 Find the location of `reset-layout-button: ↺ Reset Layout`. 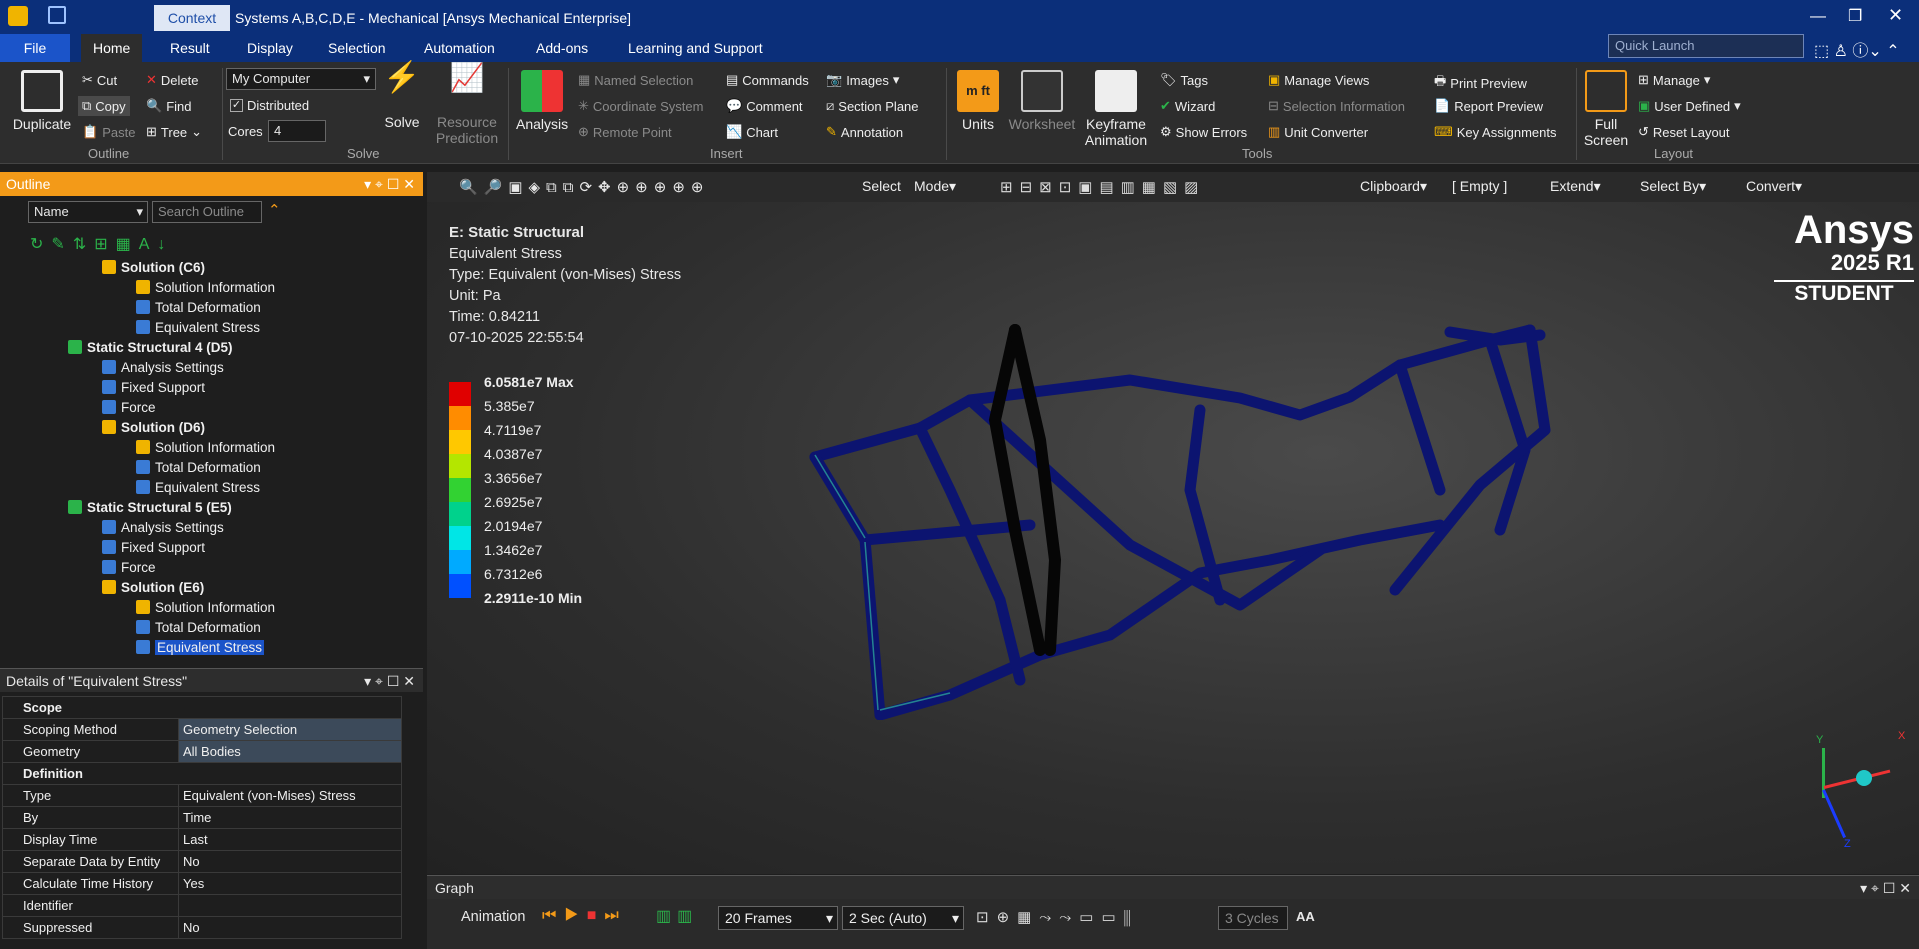

reset-layout-button: ↺ Reset Layout is located at coordinates (1684, 132).